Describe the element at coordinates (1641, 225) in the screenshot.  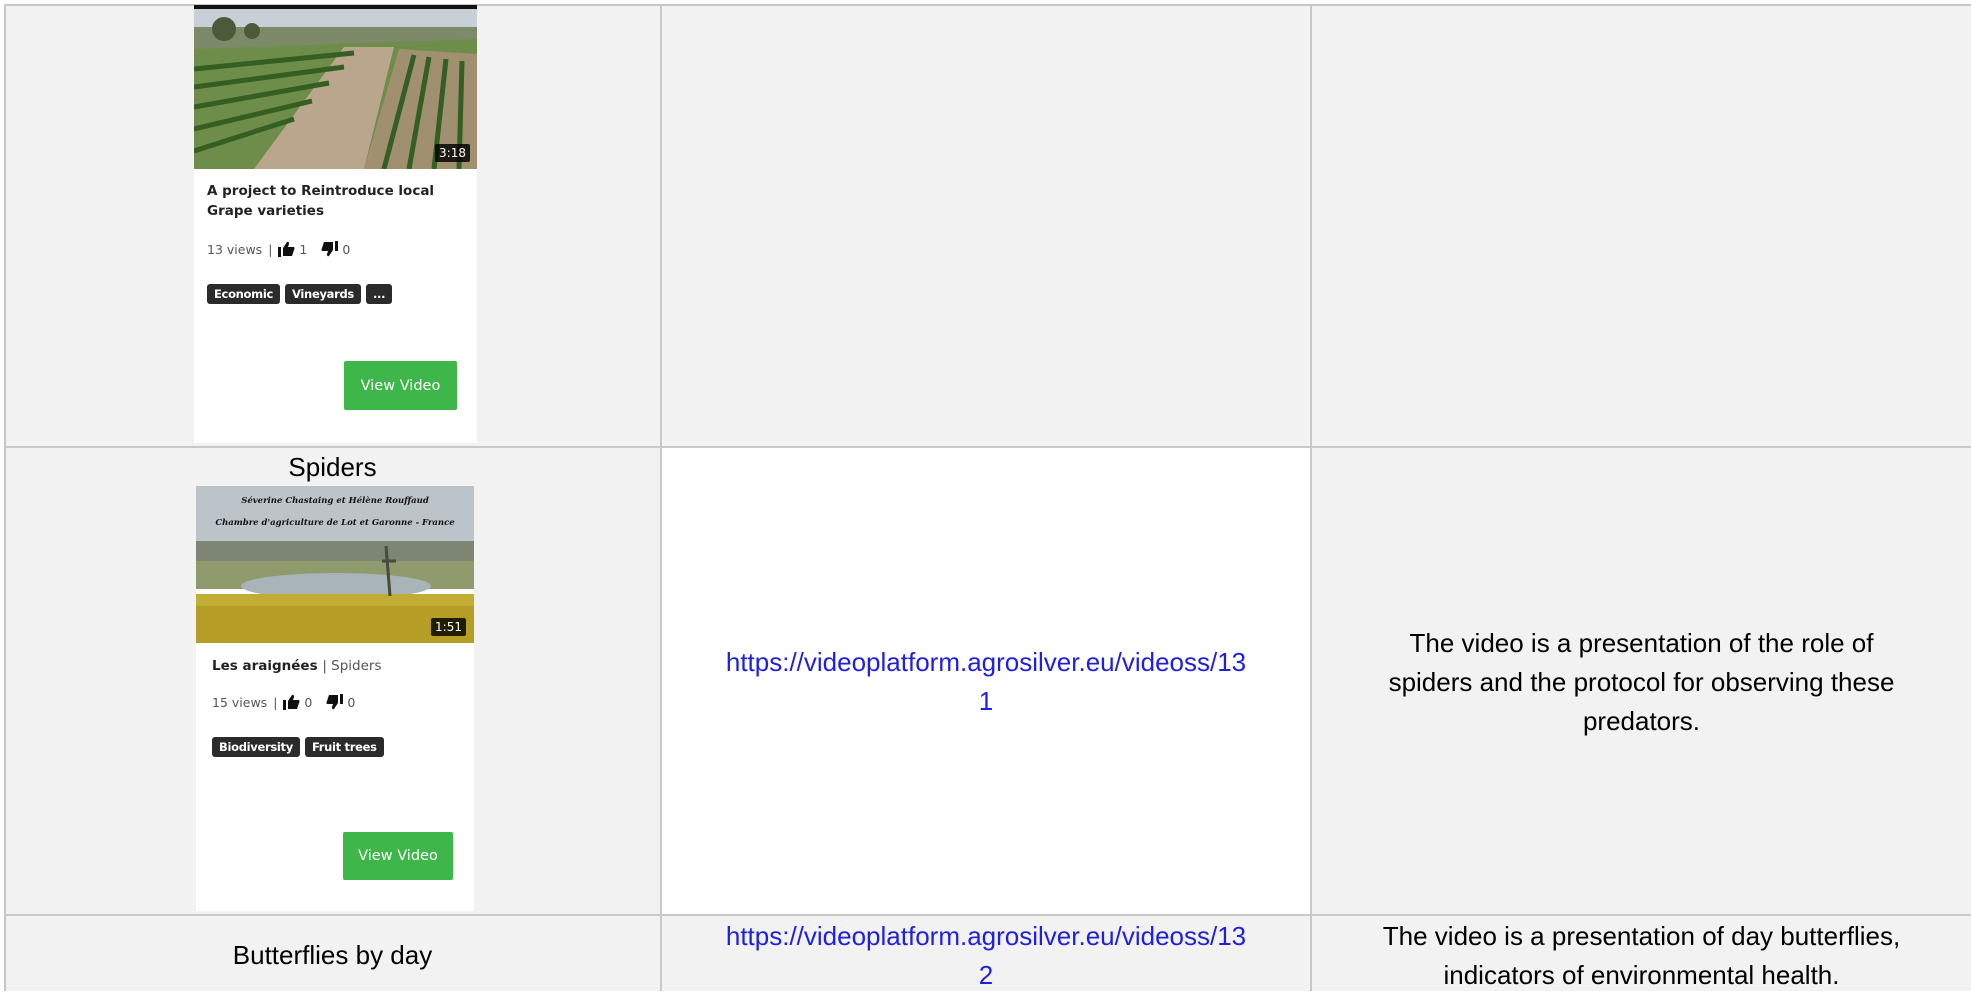
I see `row1-col3` at that location.